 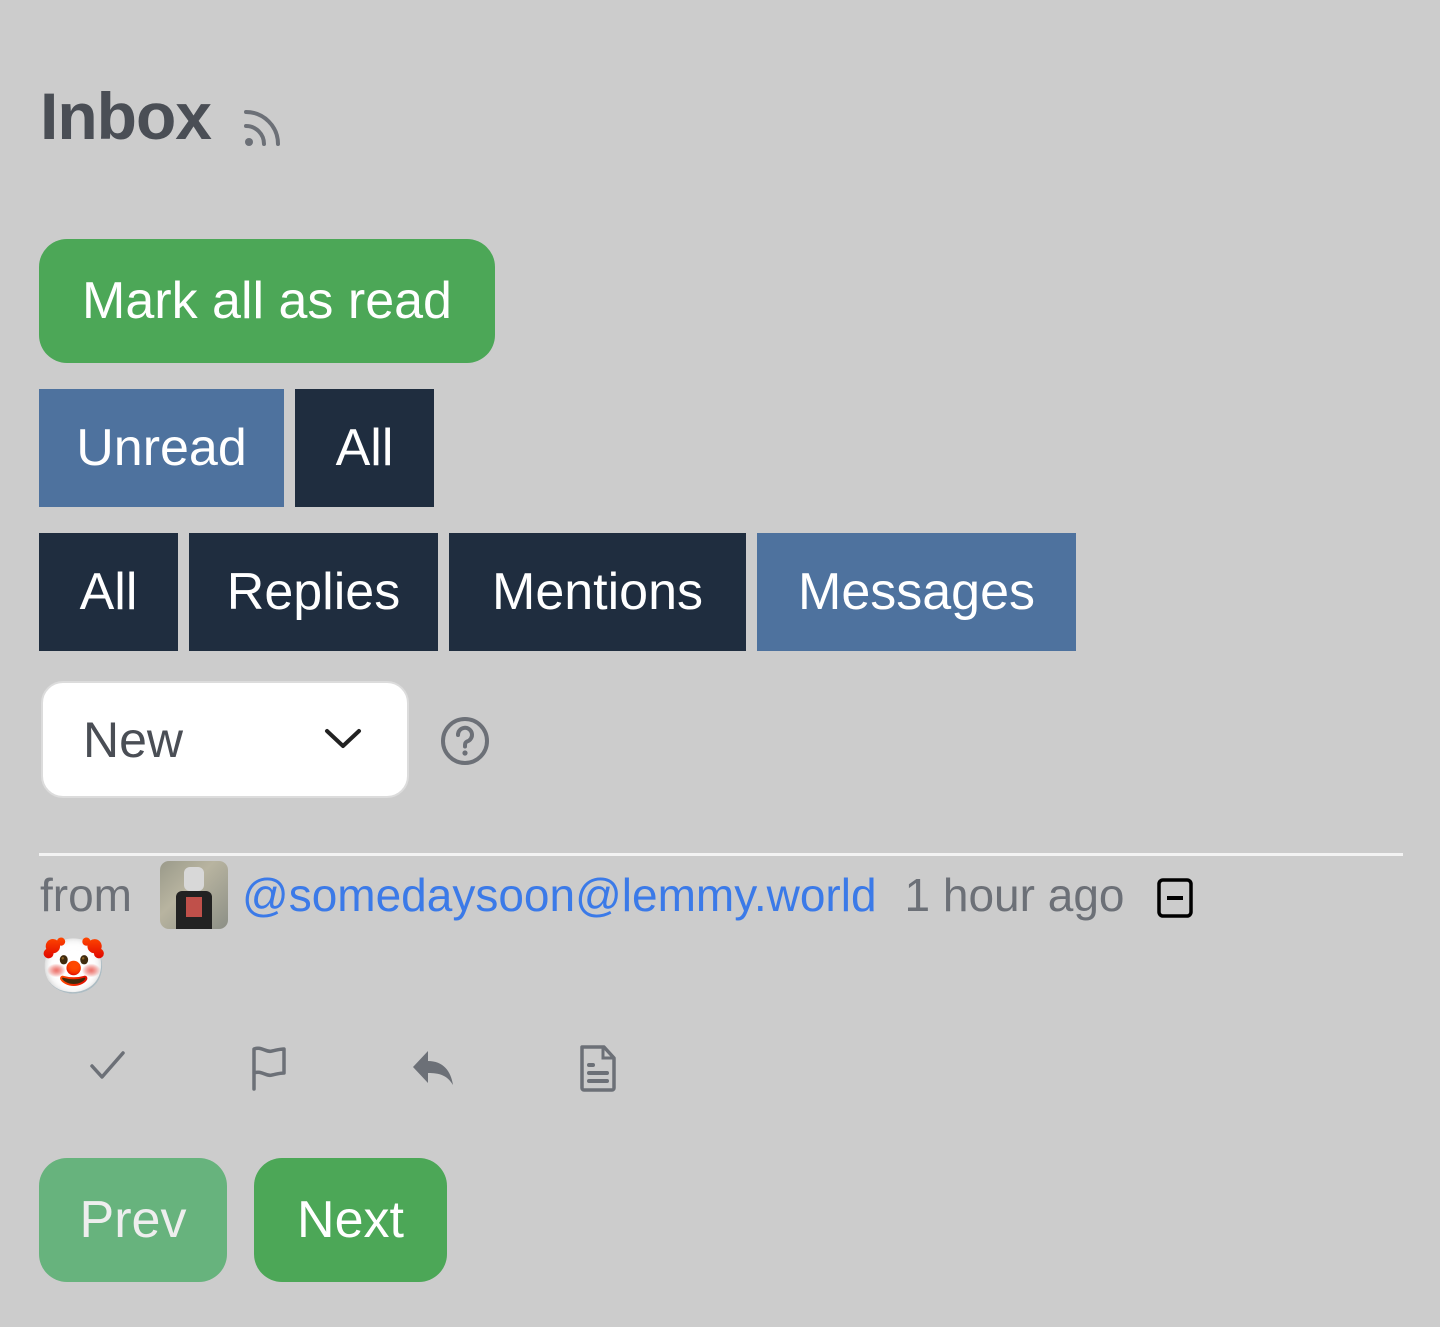 What do you see at coordinates (597, 592) in the screenshot?
I see `type-mentions: Mentions` at bounding box center [597, 592].